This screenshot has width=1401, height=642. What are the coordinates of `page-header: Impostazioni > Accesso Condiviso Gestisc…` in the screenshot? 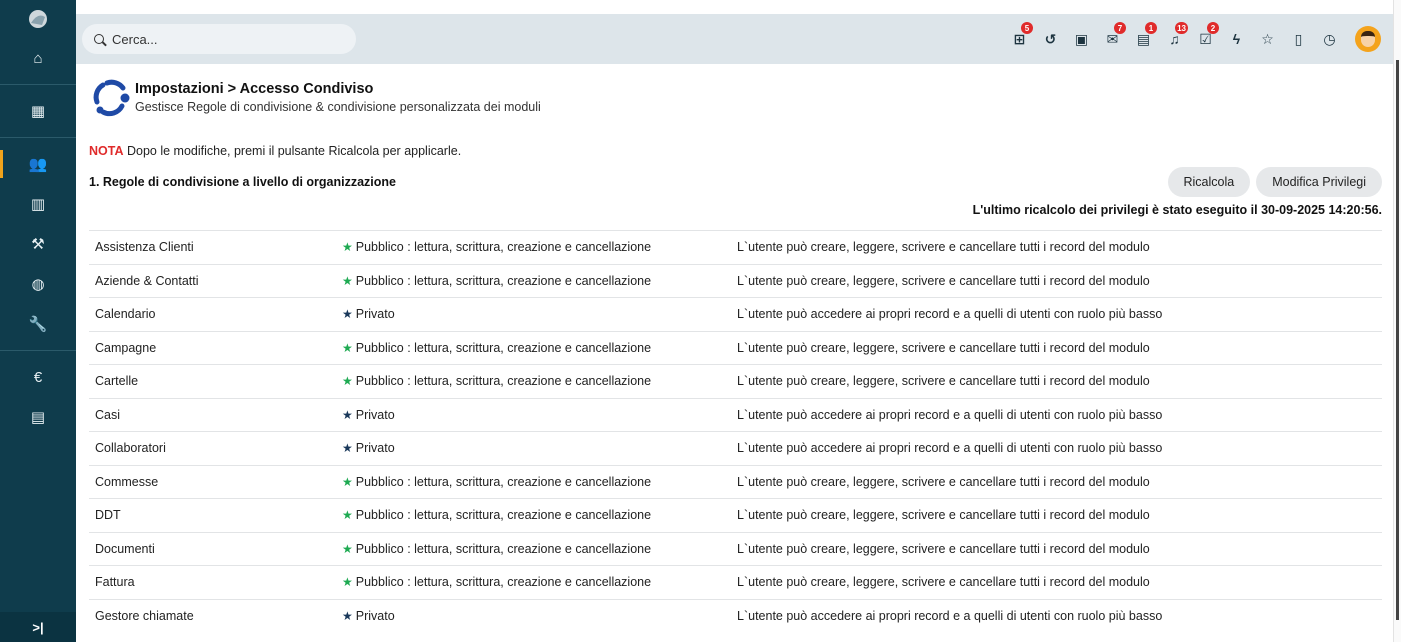 It's located at (735, 97).